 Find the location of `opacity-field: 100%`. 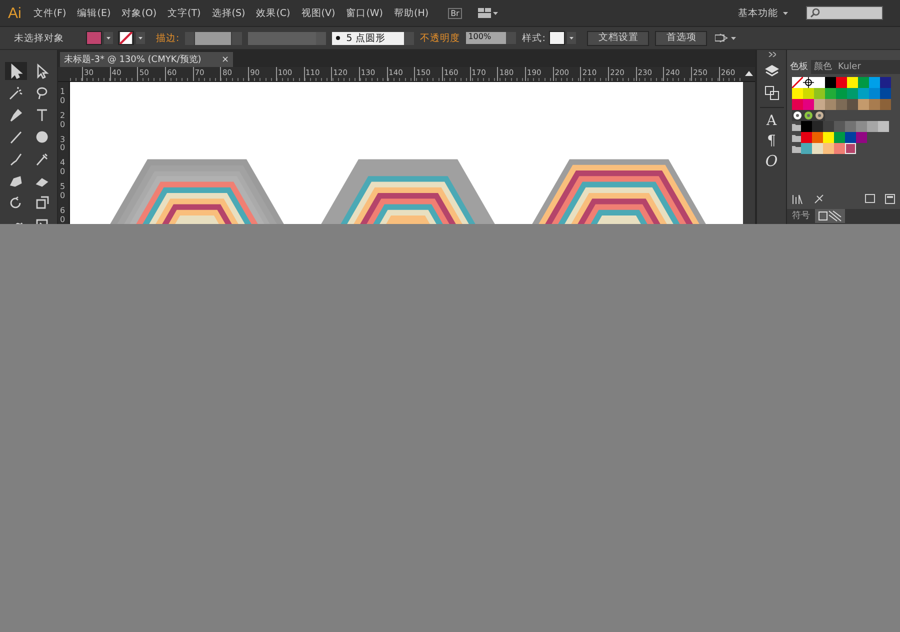

opacity-field: 100% is located at coordinates (491, 38).